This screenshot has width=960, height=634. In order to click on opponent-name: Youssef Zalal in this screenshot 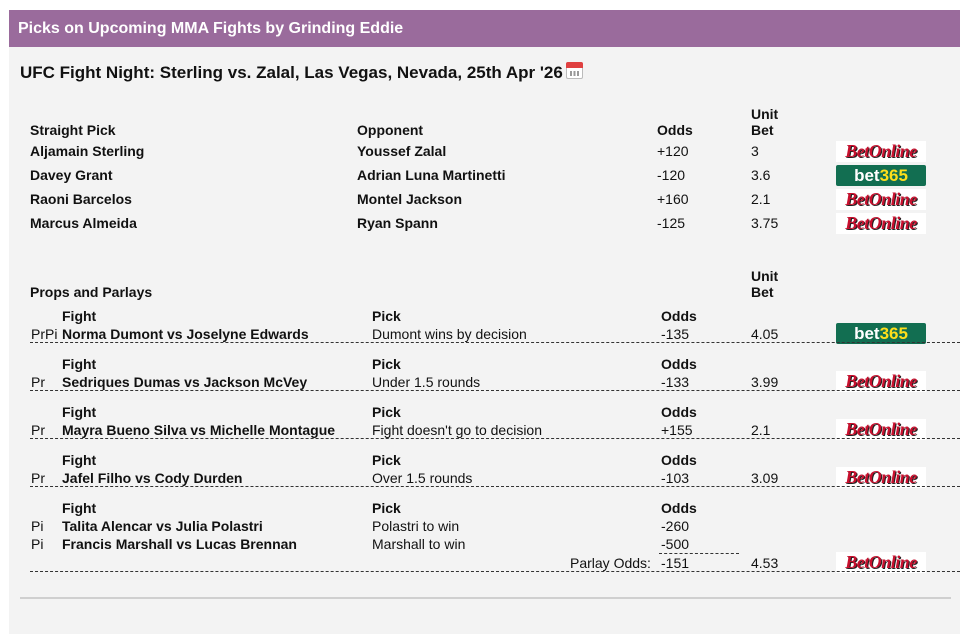, I will do `click(402, 151)`.